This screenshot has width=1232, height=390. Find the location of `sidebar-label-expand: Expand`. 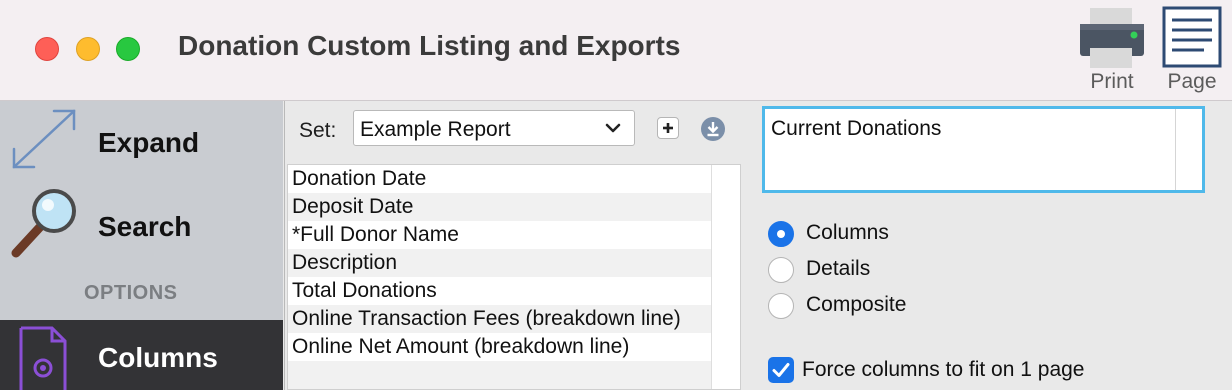

sidebar-label-expand: Expand is located at coordinates (149, 142).